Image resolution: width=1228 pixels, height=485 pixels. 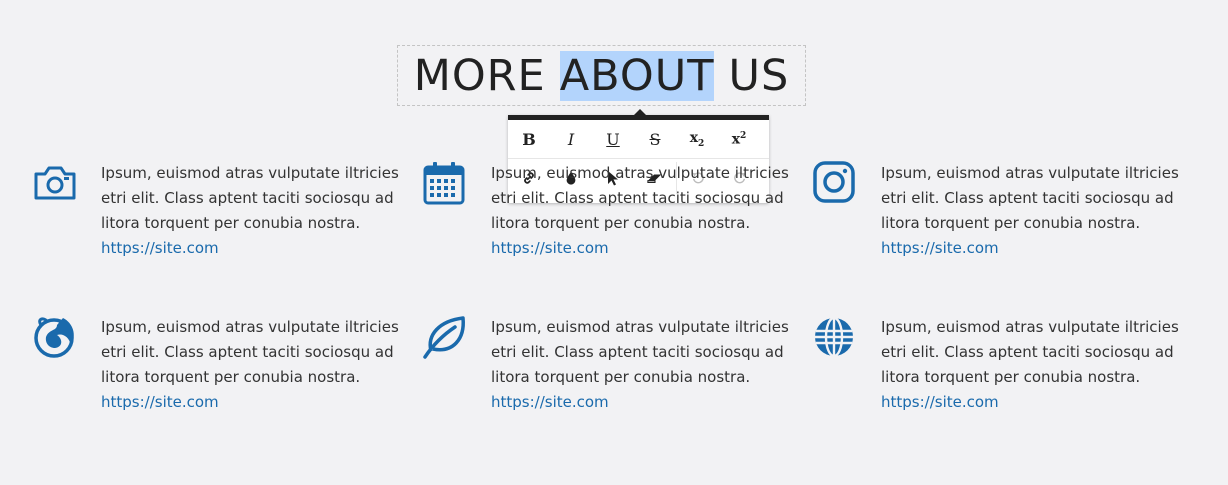 I want to click on toolbar-row-format: B I U S x2 x2, so click(x=638, y=139).